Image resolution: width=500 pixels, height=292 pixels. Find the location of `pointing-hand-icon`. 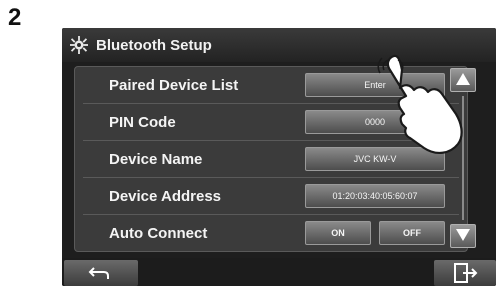

pointing-hand-icon is located at coordinates (420, 104).